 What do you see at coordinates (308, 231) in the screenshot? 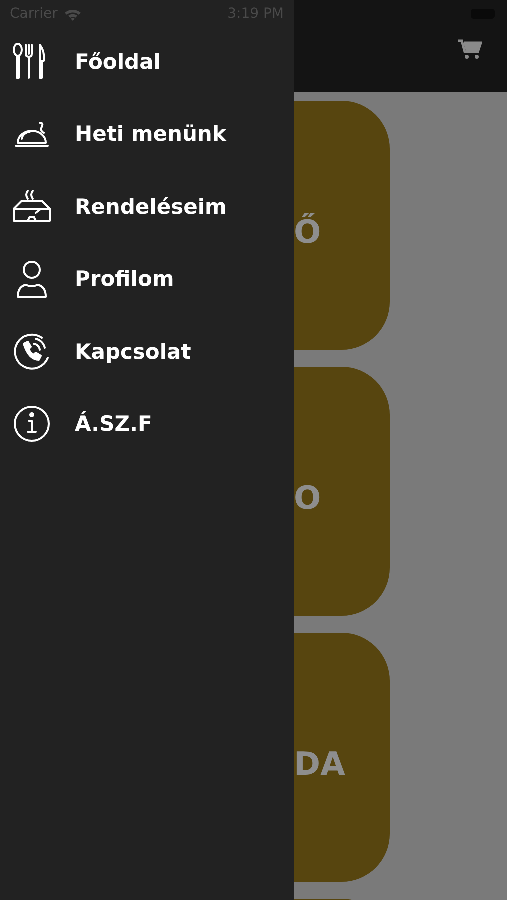
I see `card-label: Ő` at bounding box center [308, 231].